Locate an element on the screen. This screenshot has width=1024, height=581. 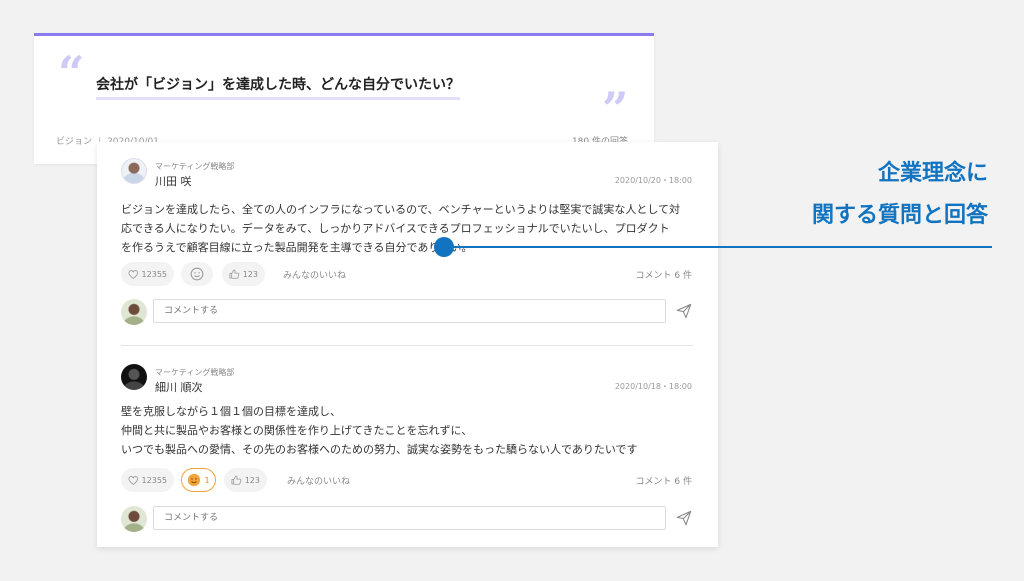
callout-line-1: 企業理念に is located at coordinates (932, 173).